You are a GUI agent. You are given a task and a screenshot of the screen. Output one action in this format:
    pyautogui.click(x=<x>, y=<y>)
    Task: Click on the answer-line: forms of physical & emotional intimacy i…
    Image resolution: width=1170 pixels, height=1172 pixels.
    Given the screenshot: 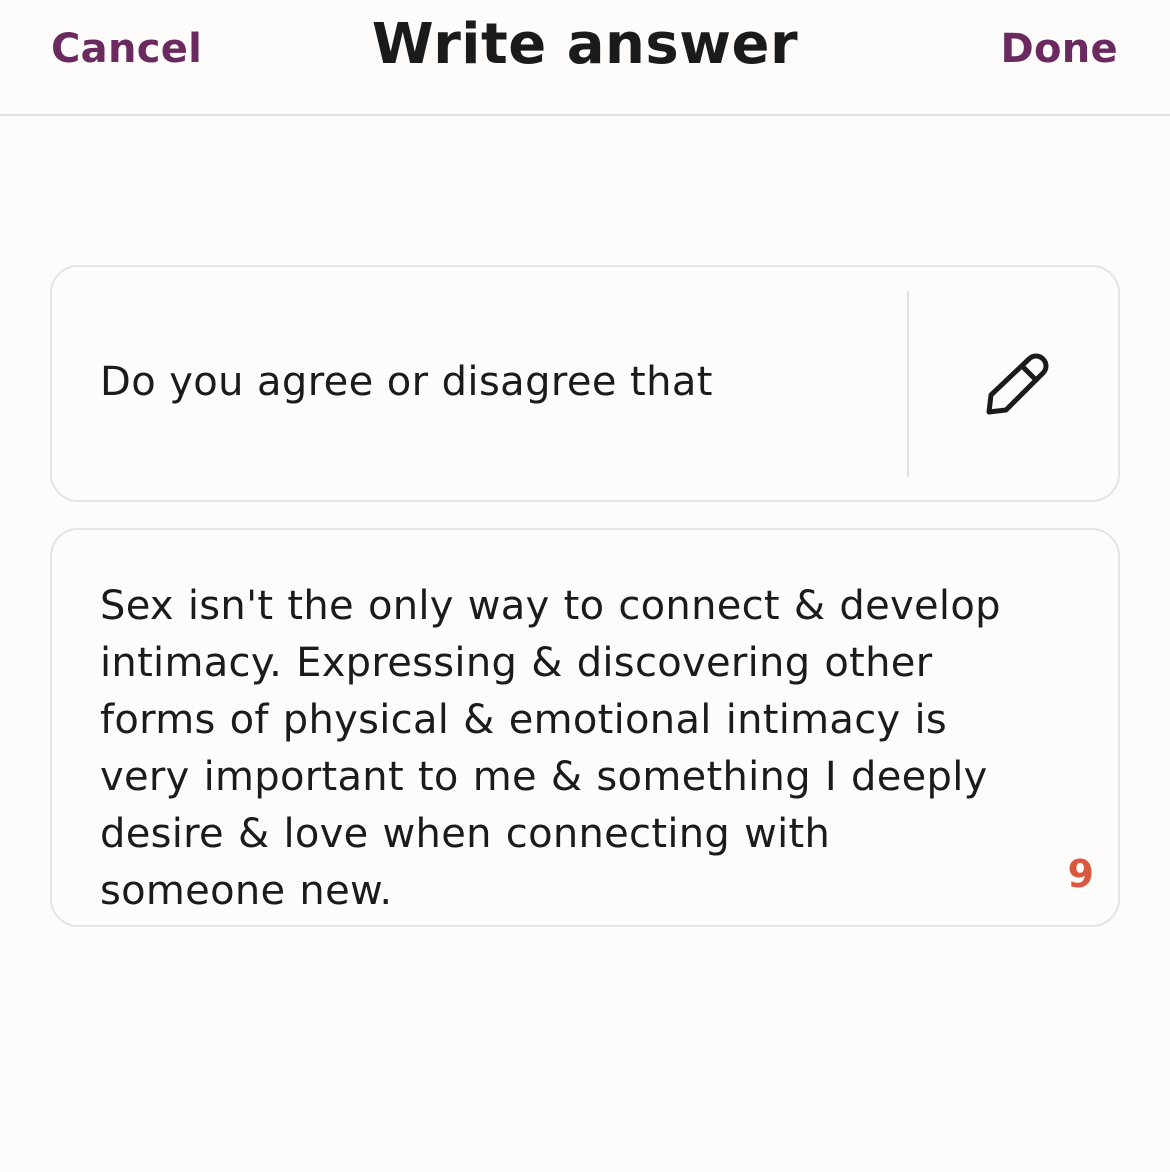 What is the action you would take?
    pyautogui.click(x=524, y=720)
    